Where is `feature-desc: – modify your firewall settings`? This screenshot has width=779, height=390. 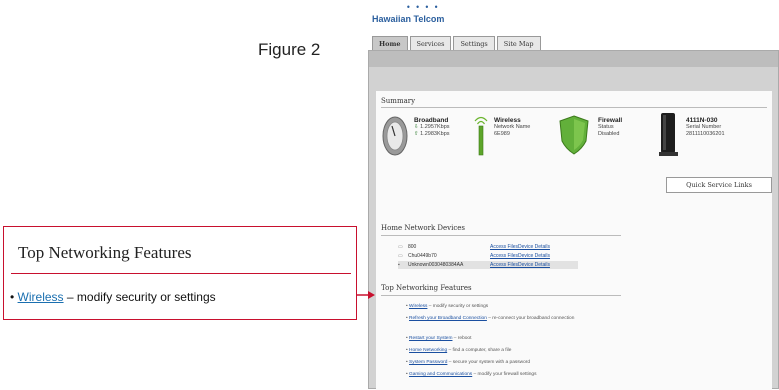
feature-desc: – modify your firewall settings is located at coordinates (504, 374).